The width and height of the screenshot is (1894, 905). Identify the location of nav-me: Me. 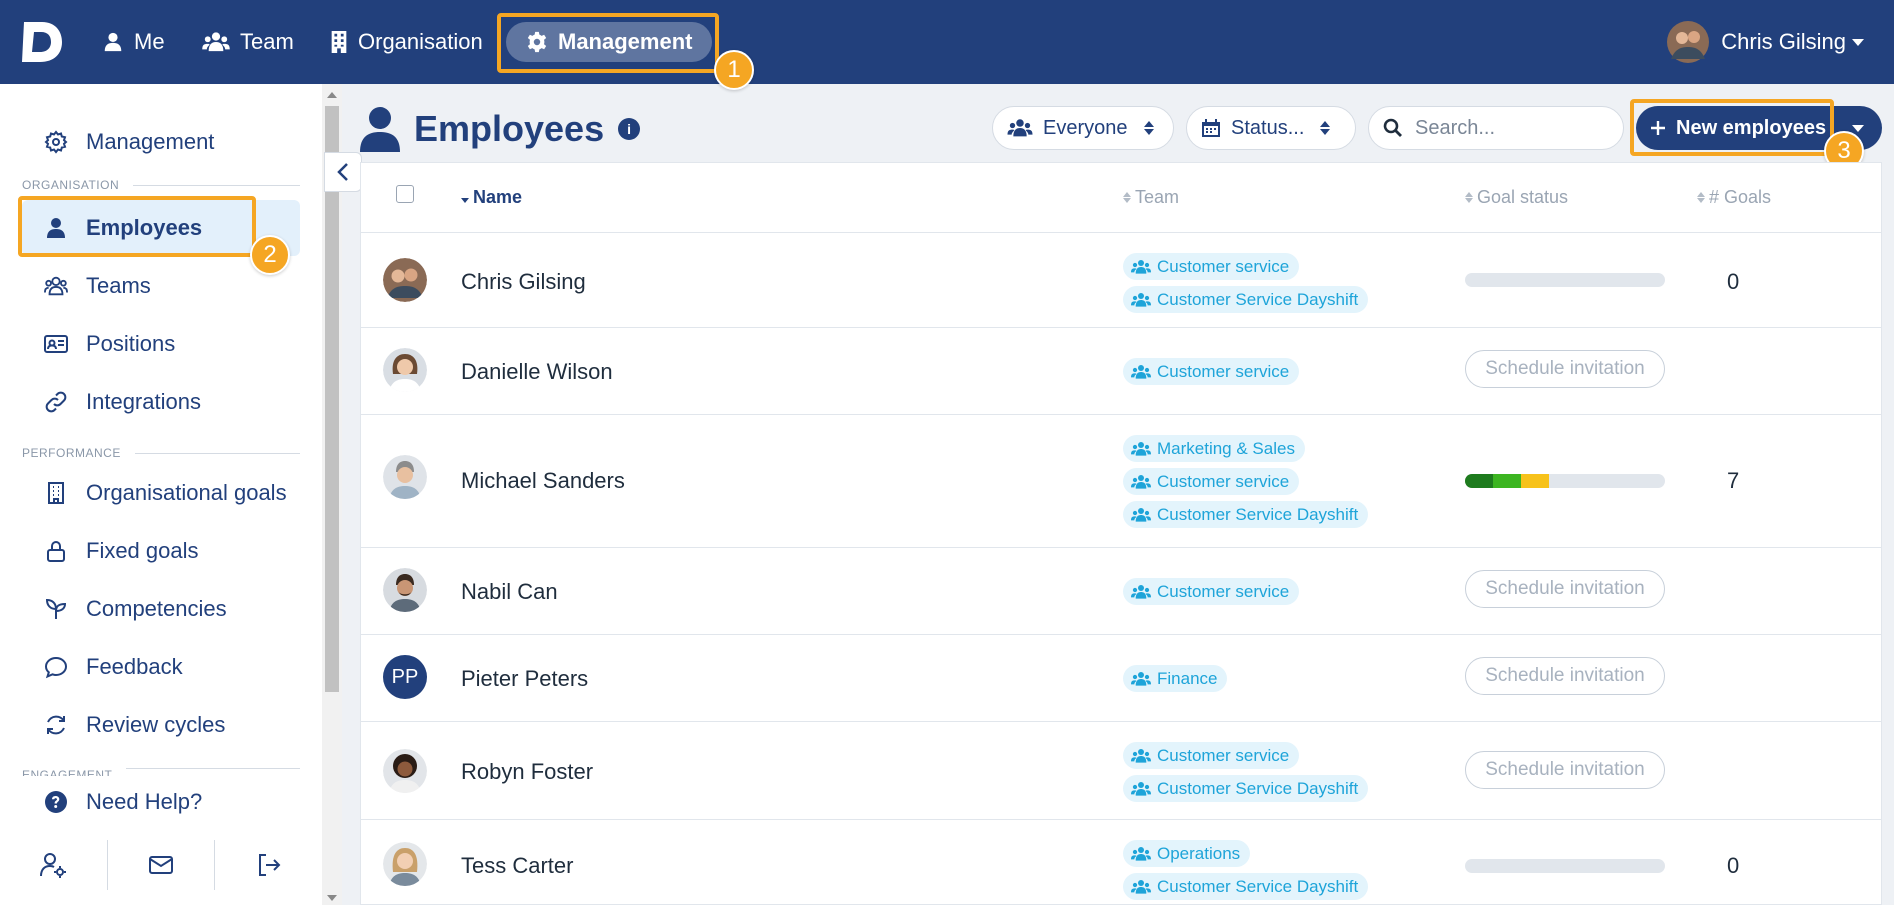
(133, 42).